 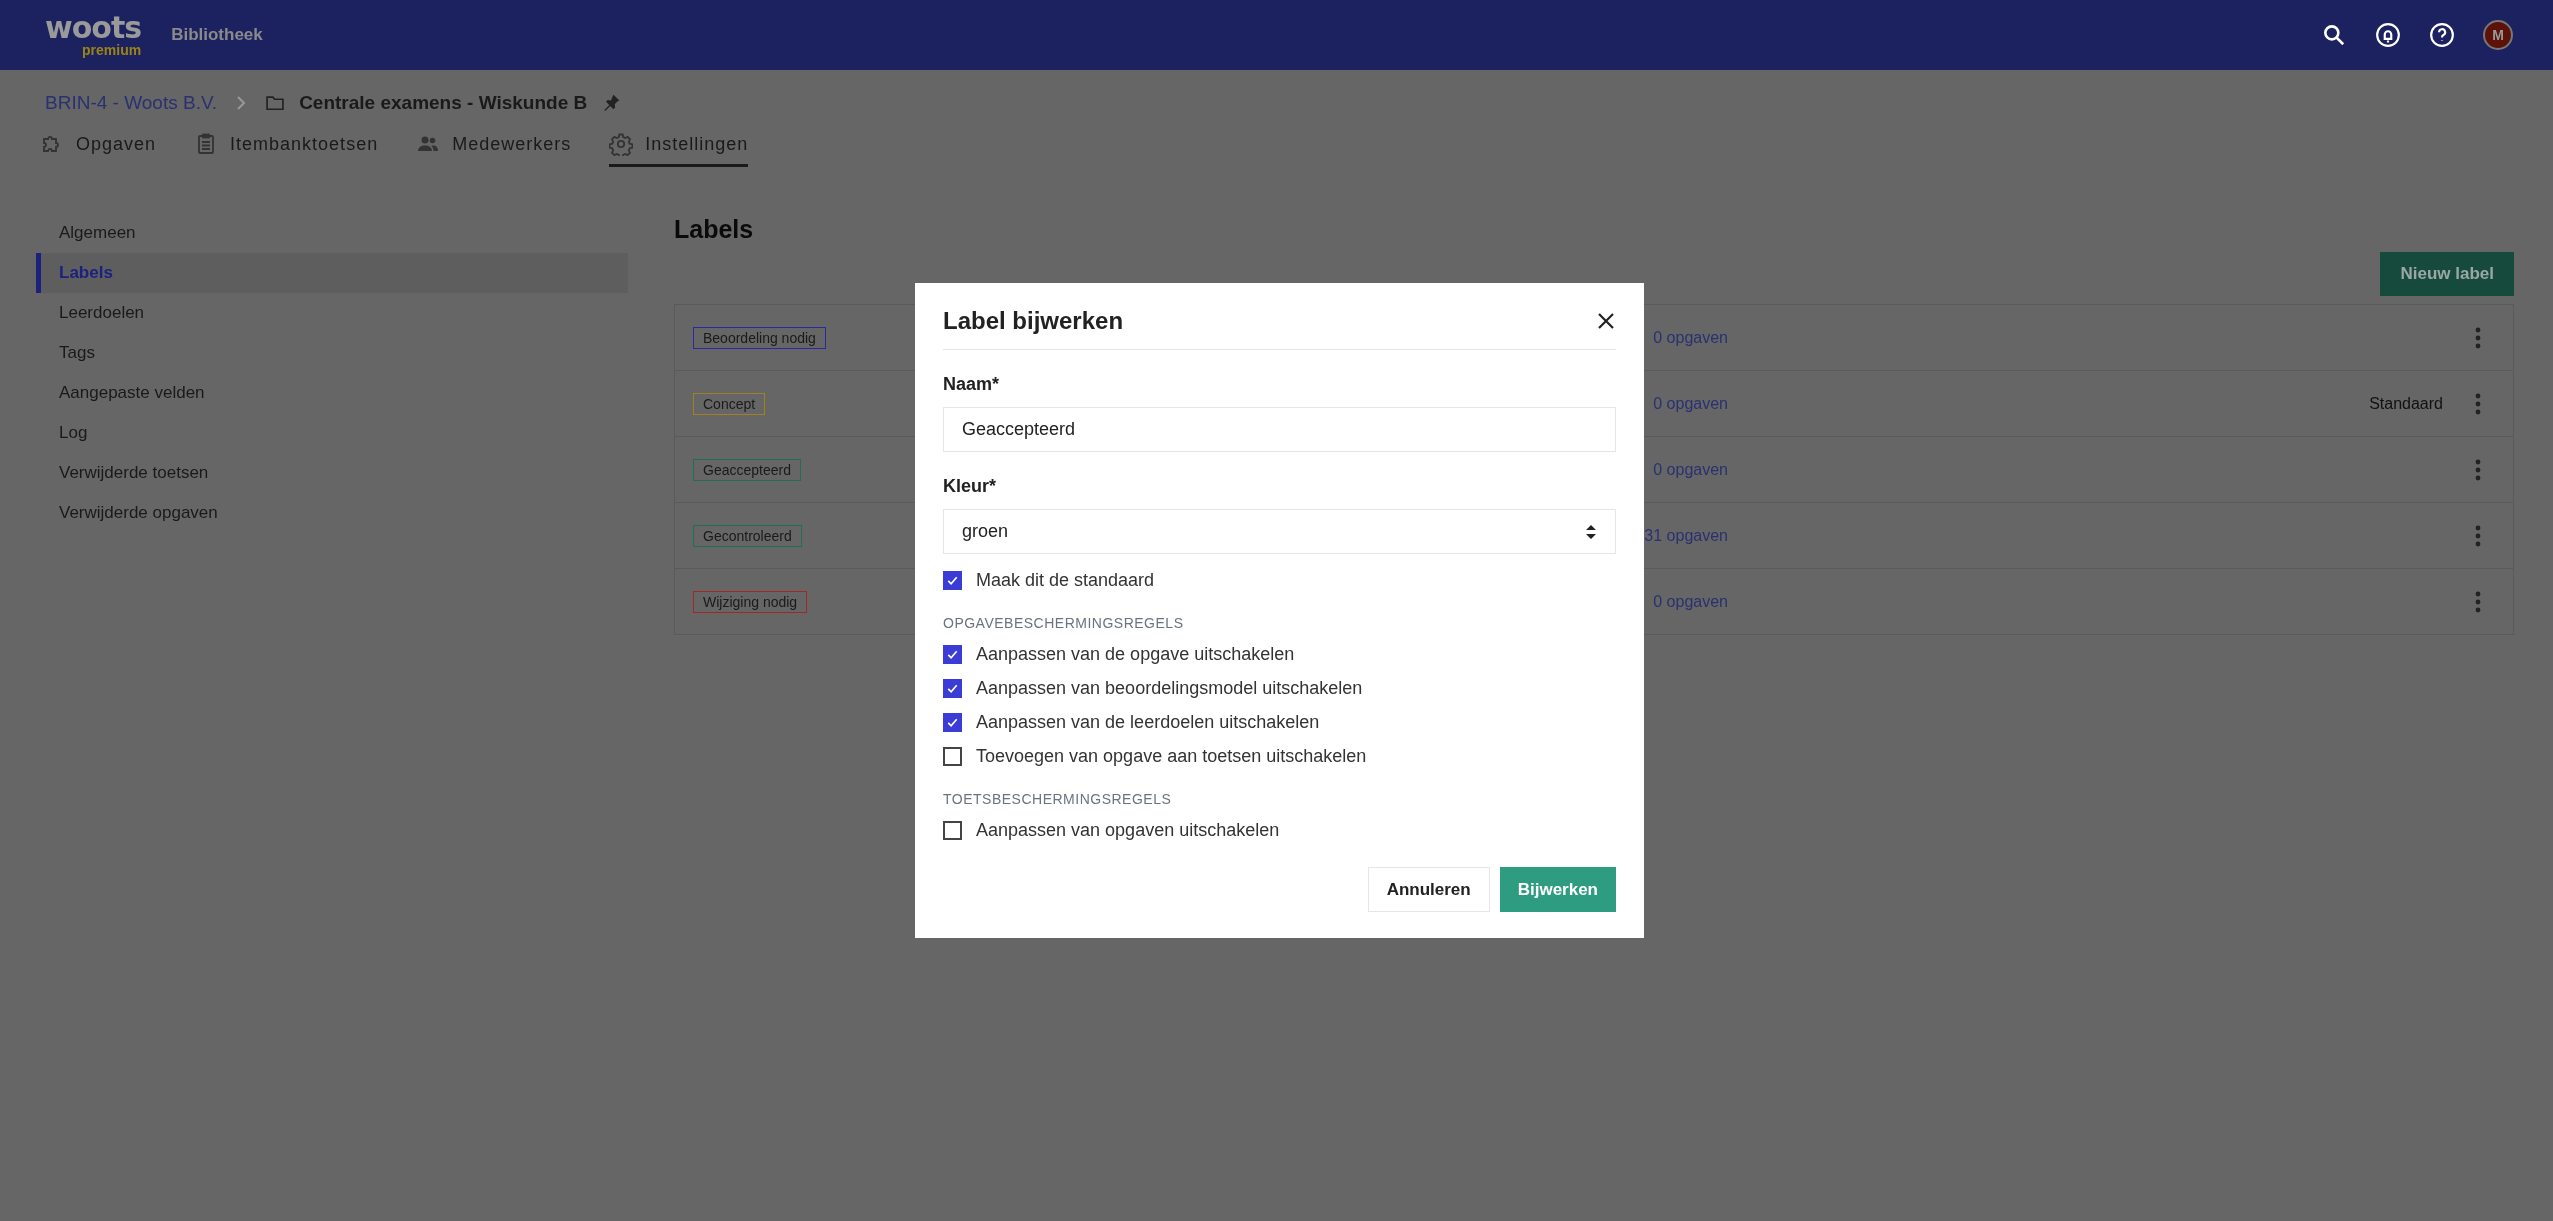 What do you see at coordinates (93, 28) in the screenshot?
I see `logo-text: woots` at bounding box center [93, 28].